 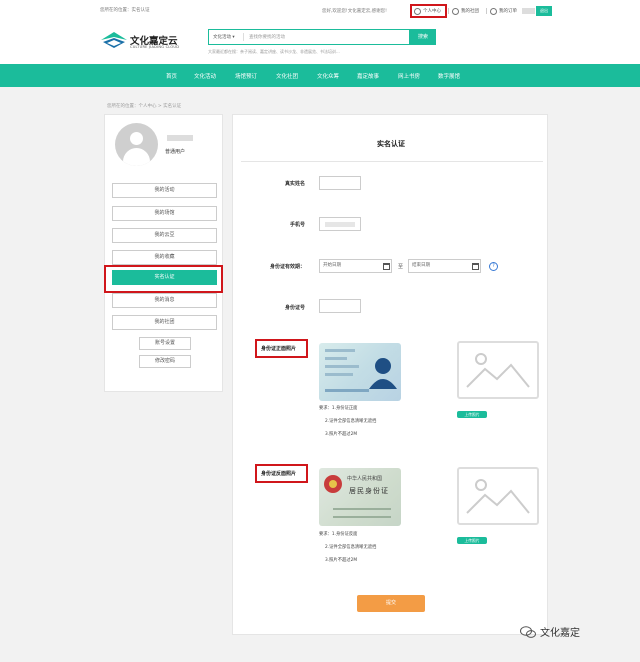 I want to click on start-date-field: 开始日期, so click(x=355, y=266).